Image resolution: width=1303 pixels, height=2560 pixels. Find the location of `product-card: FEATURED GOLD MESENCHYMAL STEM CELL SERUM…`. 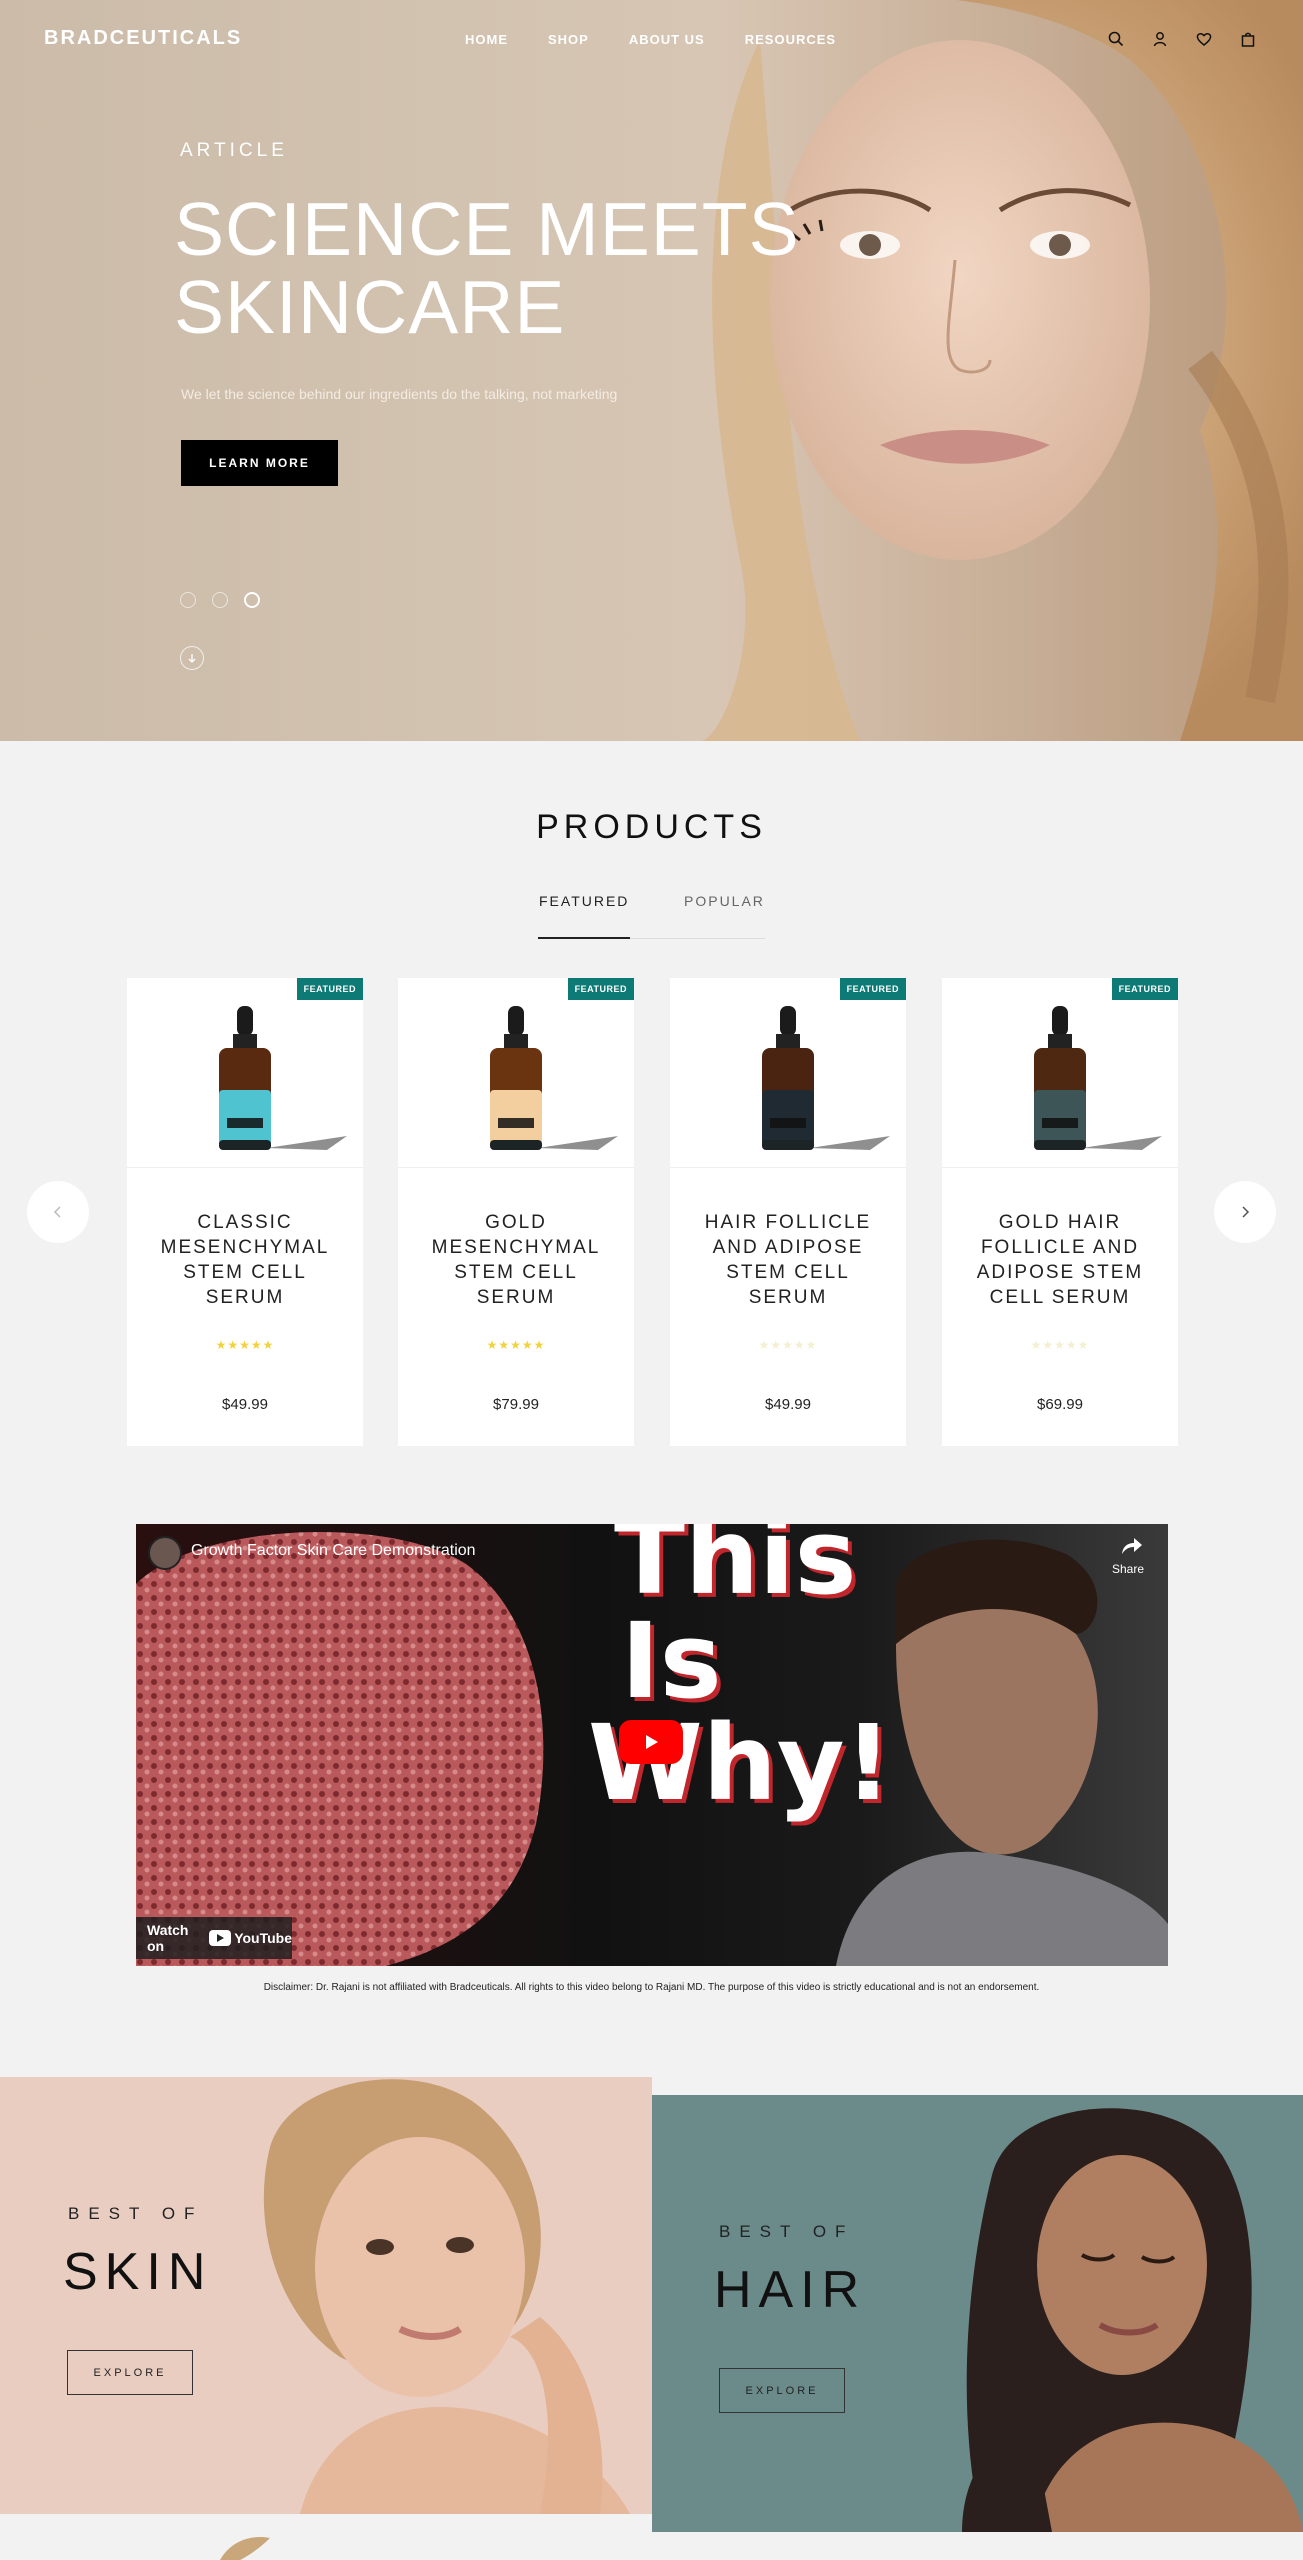

product-card: FEATURED GOLD MESENCHYMAL STEM CELL SERUM… is located at coordinates (516, 1212).